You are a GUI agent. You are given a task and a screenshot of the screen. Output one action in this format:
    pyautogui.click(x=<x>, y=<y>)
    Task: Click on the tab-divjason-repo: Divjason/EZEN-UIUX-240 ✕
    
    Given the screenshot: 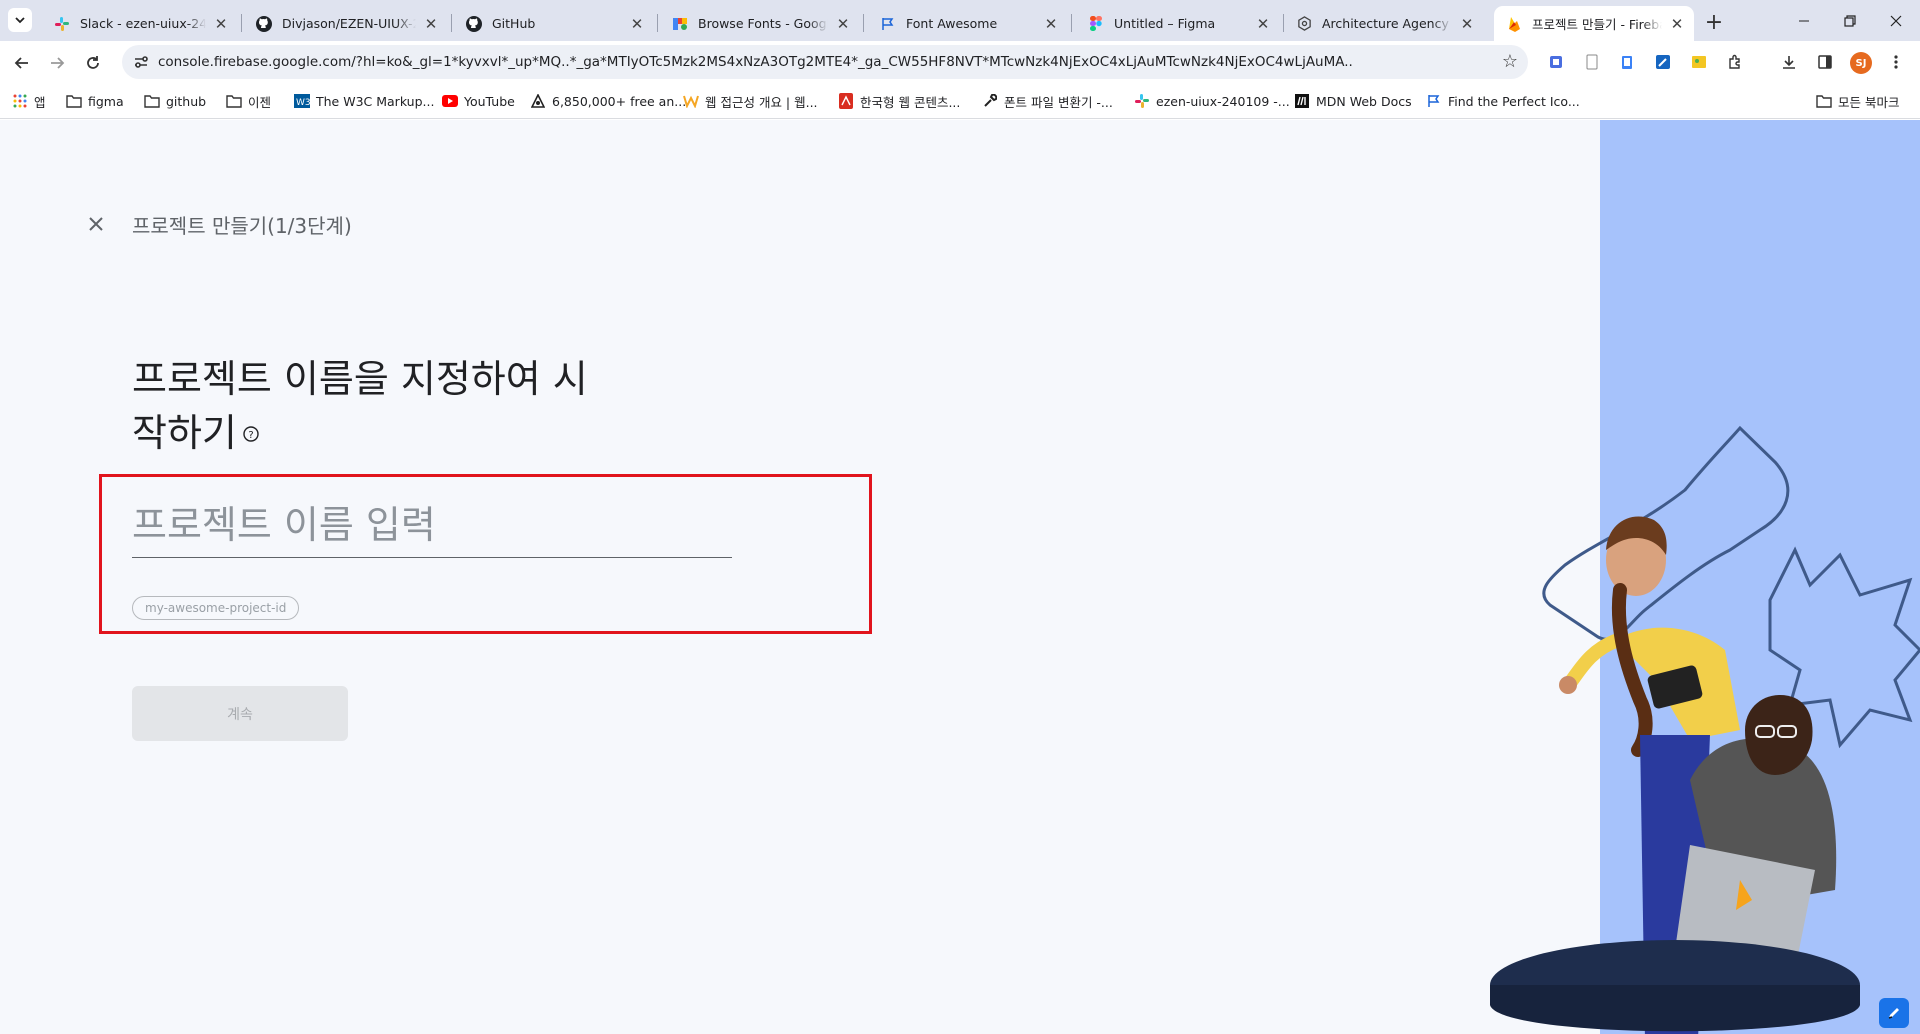 What is the action you would take?
    pyautogui.click(x=346, y=23)
    